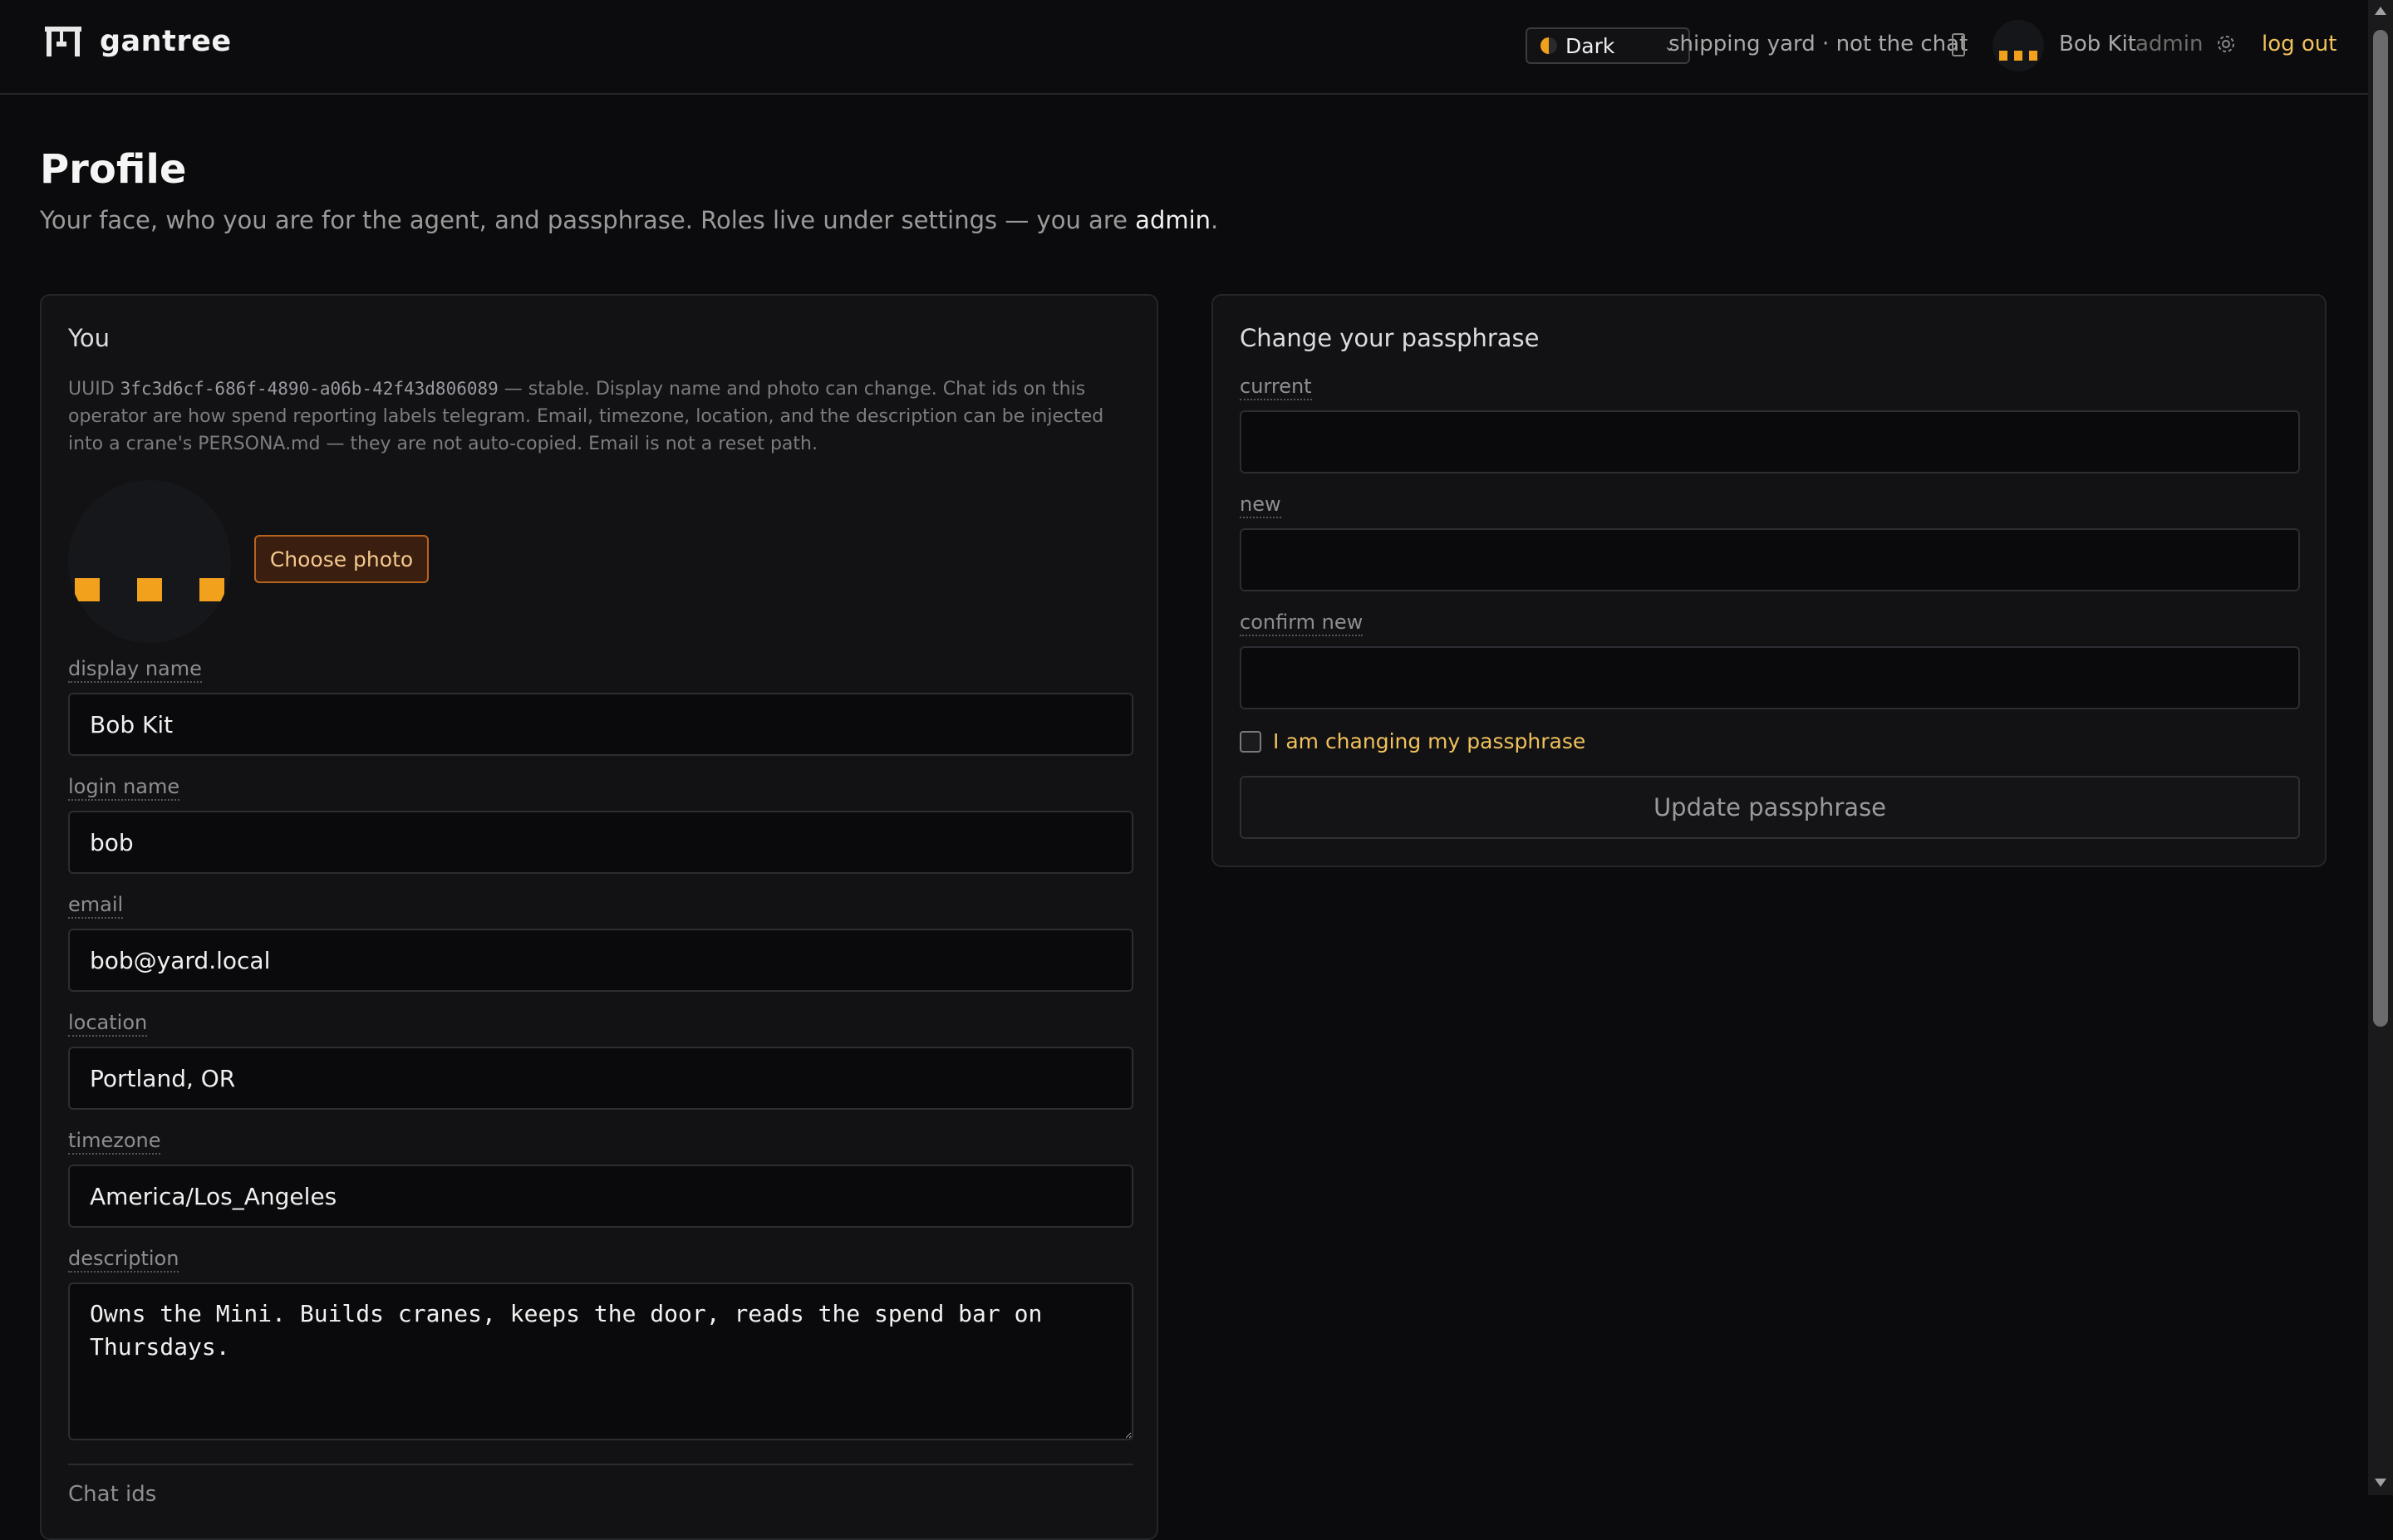  I want to click on subtitle-end: ., so click(1215, 220).